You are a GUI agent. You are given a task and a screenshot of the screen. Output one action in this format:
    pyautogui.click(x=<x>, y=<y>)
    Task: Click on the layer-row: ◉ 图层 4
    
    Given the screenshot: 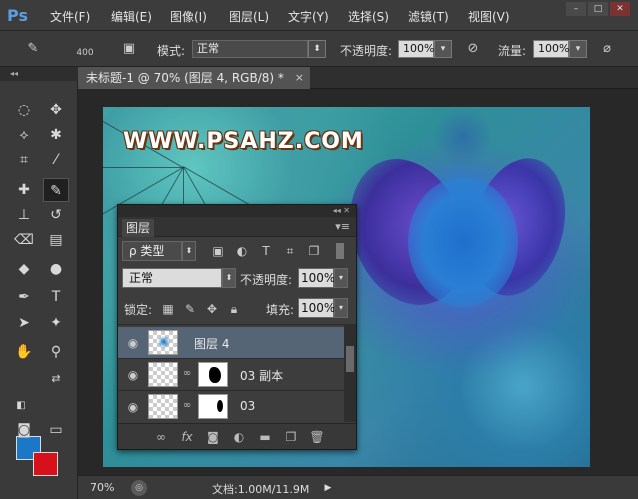 What is the action you would take?
    pyautogui.click(x=231, y=343)
    